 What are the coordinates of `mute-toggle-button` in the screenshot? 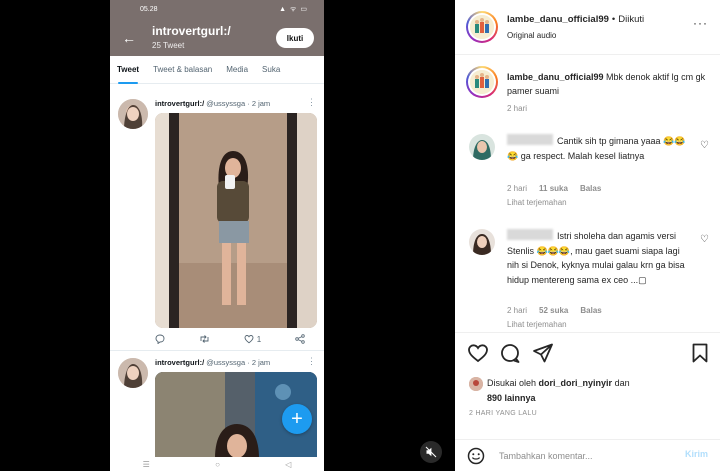 It's located at (431, 452).